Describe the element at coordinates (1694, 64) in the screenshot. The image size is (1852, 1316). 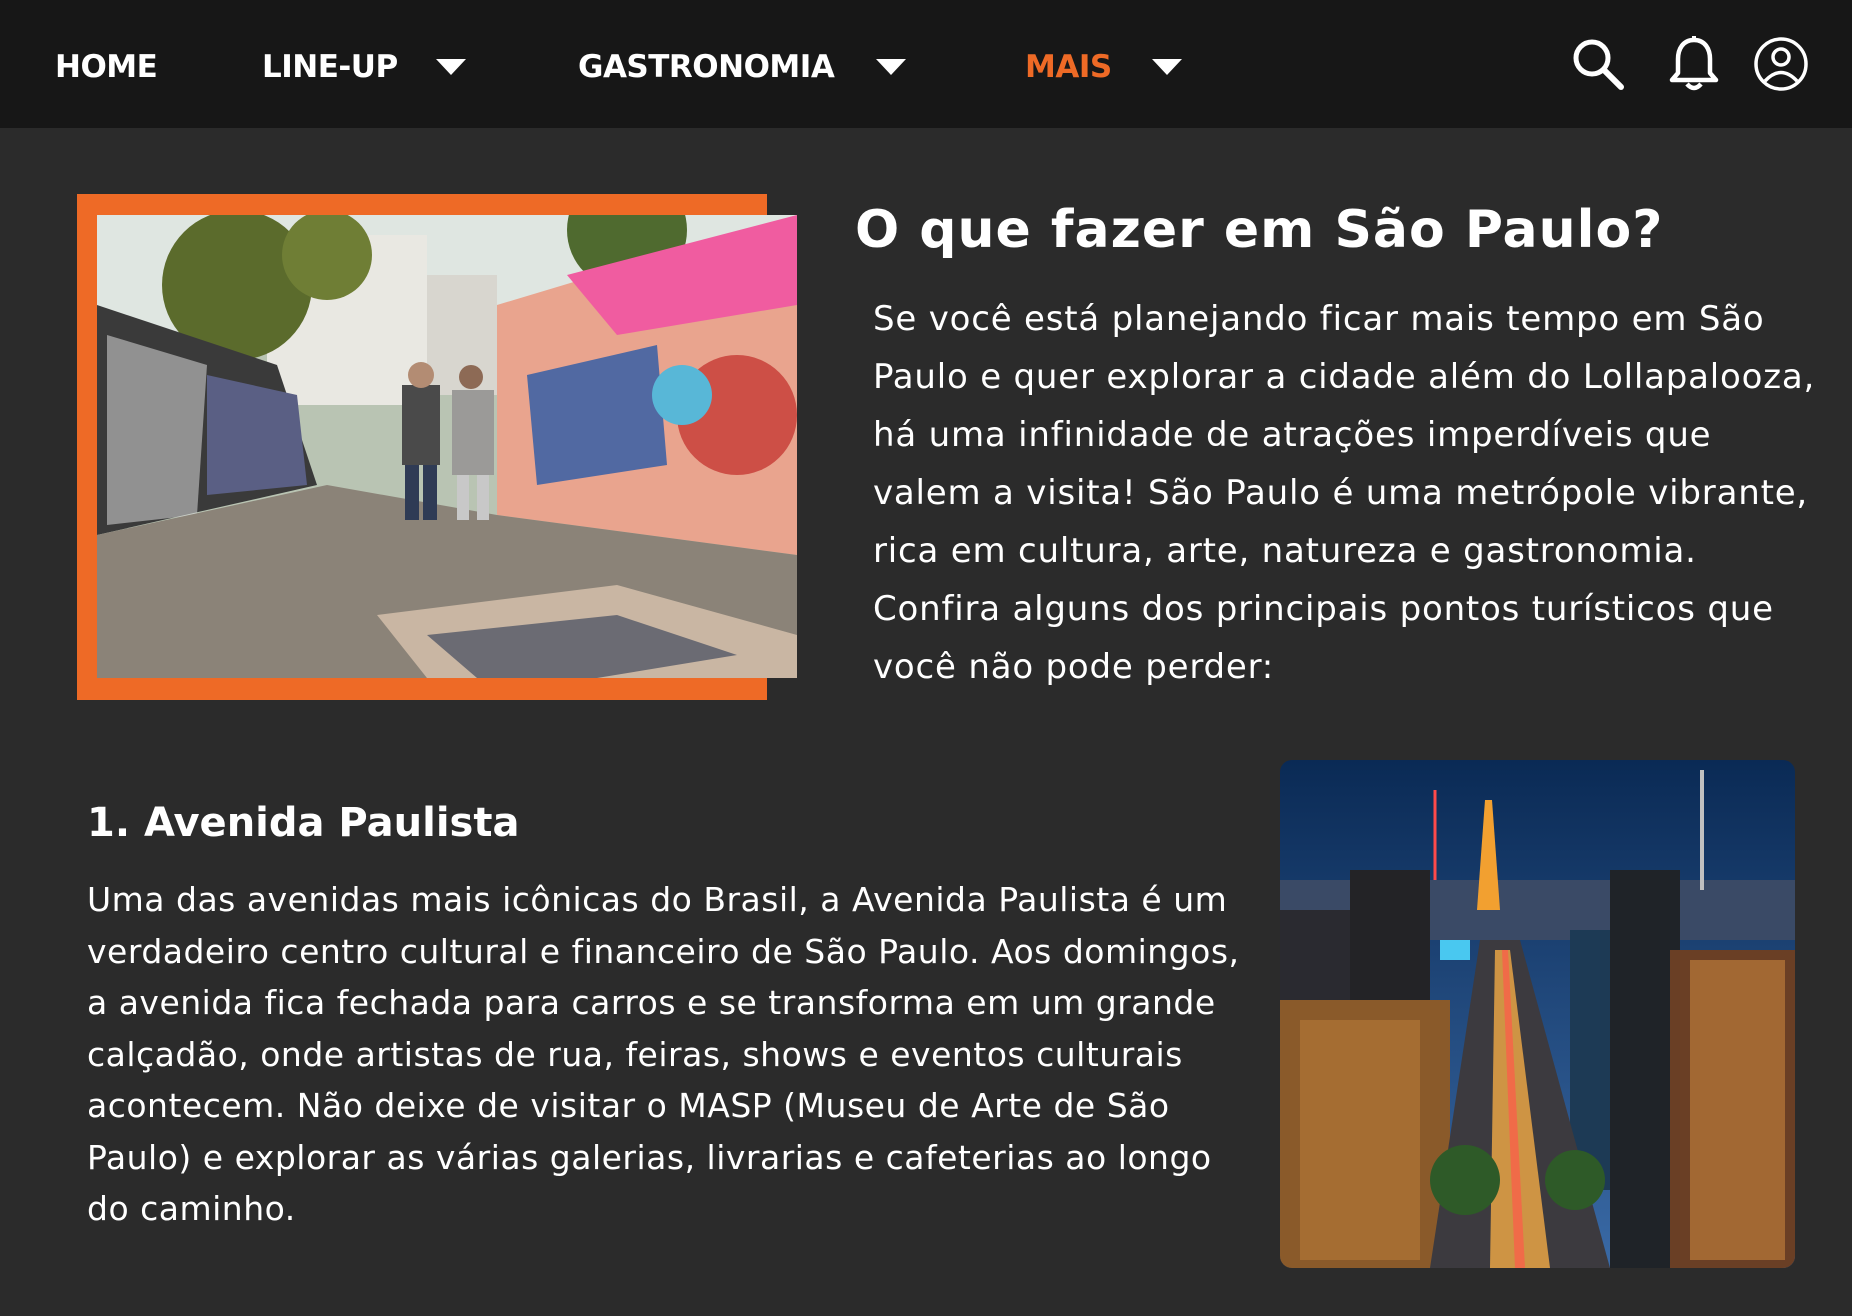
I see `bell-icon` at that location.